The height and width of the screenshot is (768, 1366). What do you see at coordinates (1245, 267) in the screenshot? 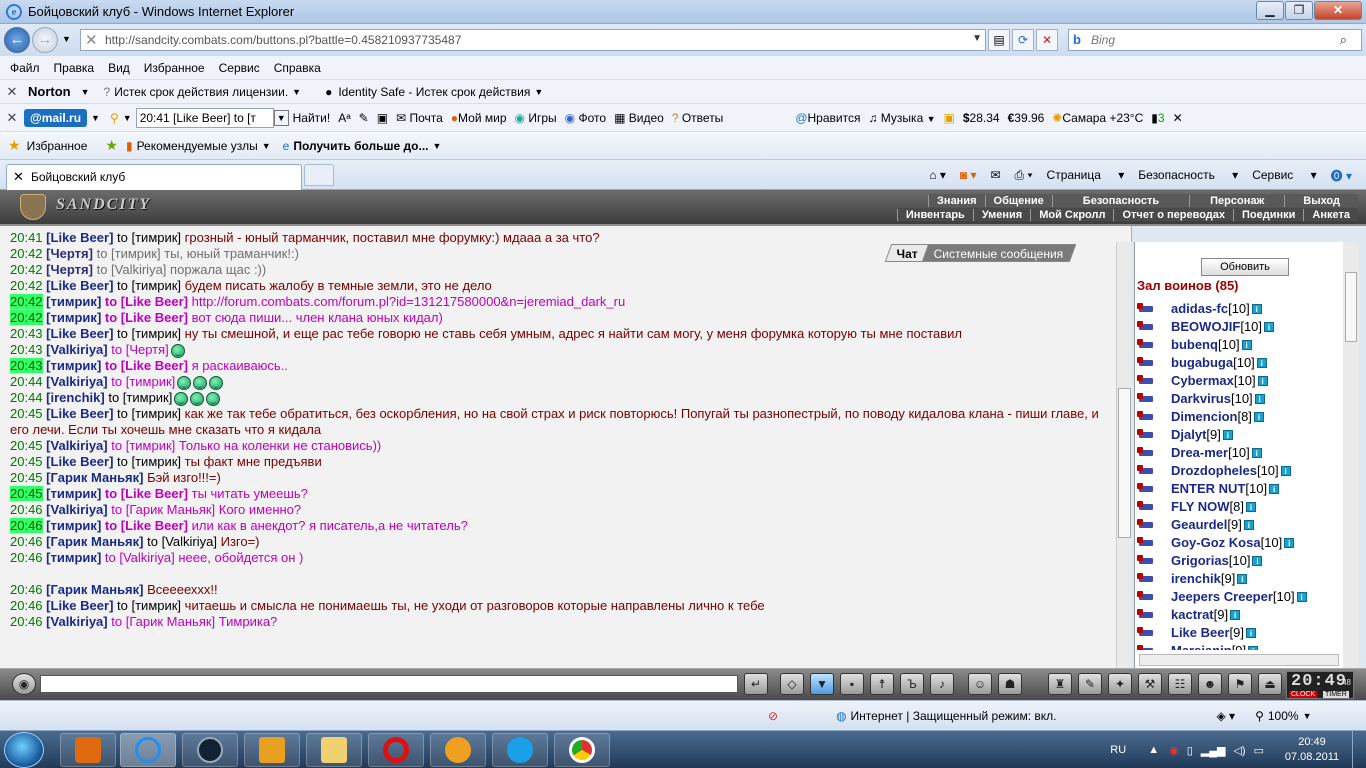
I see `refresh-button: Обновить` at bounding box center [1245, 267].